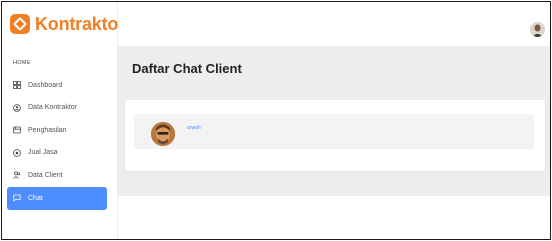 The height and width of the screenshot is (241, 552). I want to click on sidebar-item-jual-jasa: Jual Jasa, so click(57, 153).